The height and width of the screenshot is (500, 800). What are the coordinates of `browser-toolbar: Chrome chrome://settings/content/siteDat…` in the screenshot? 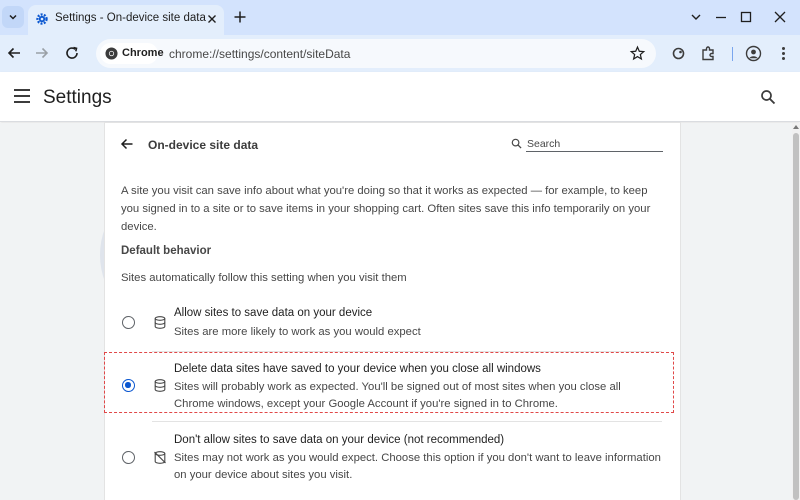 It's located at (400, 53).